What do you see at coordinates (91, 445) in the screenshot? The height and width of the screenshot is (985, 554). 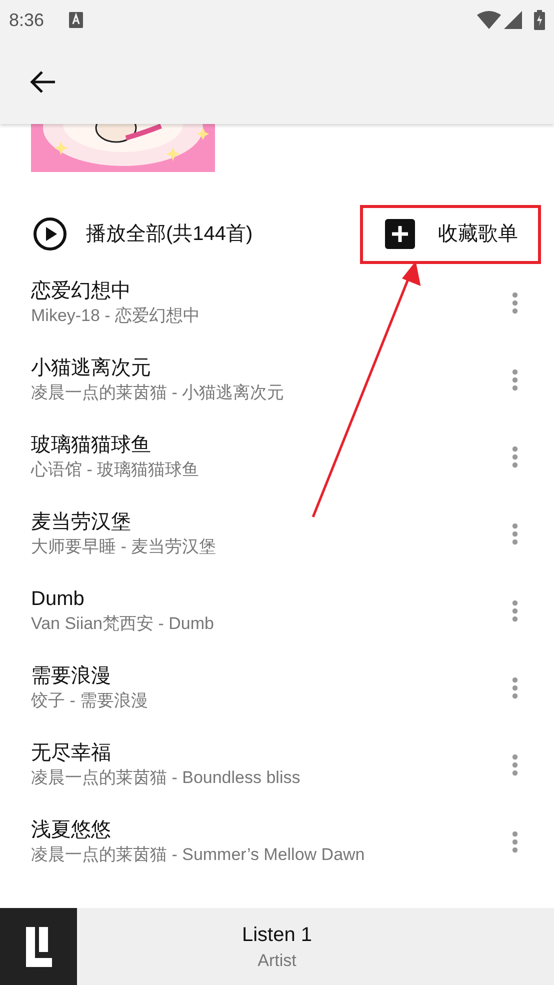 I see `song-title: 玻璃猫猫球鱼` at bounding box center [91, 445].